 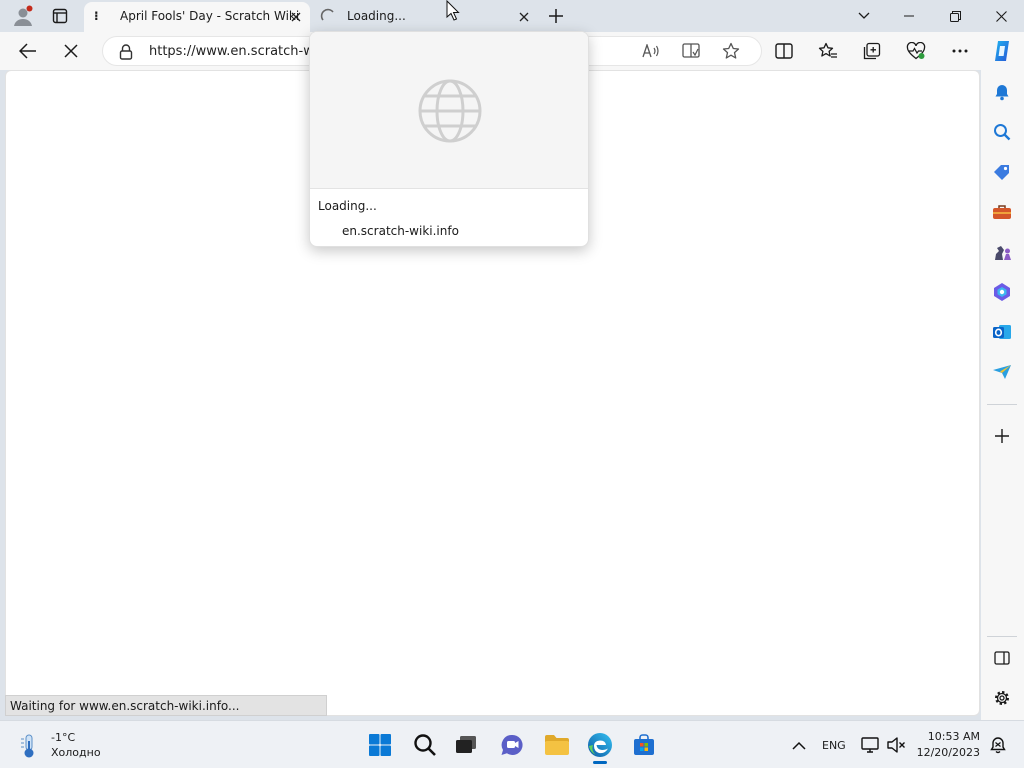 I want to click on back-arrow-icon, so click(x=27, y=51).